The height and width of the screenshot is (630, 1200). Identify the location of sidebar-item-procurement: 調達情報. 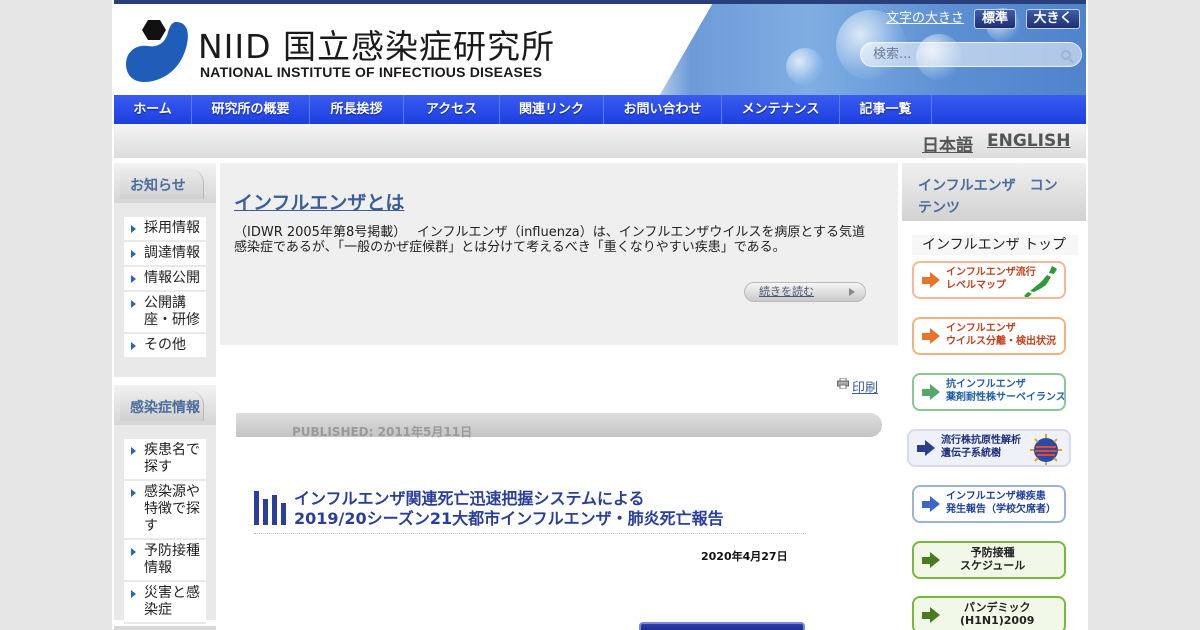
(165, 254).